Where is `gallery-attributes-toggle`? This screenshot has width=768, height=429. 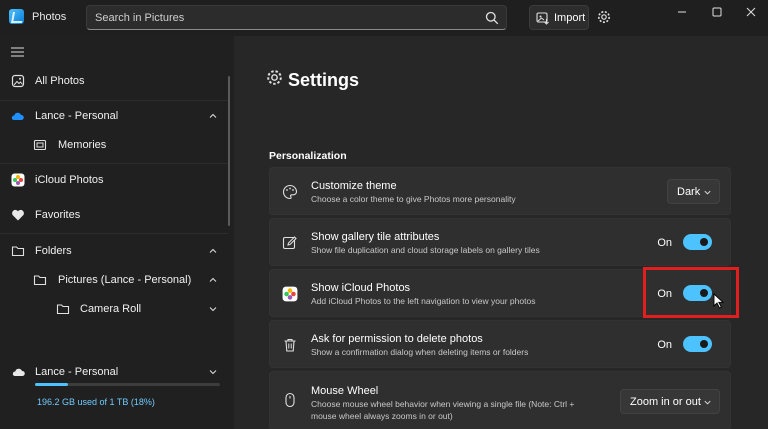
gallery-attributes-toggle is located at coordinates (697, 242).